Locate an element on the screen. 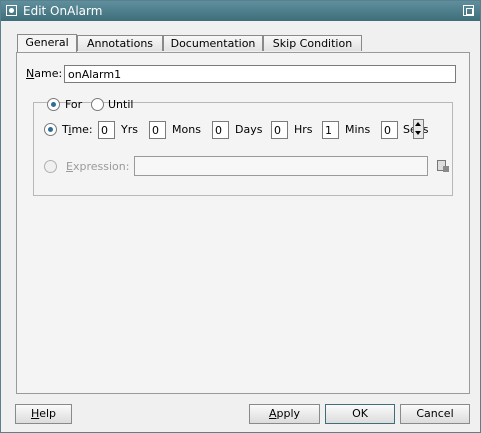 This screenshot has width=481, height=433. months-unit: Mons is located at coordinates (186, 129).